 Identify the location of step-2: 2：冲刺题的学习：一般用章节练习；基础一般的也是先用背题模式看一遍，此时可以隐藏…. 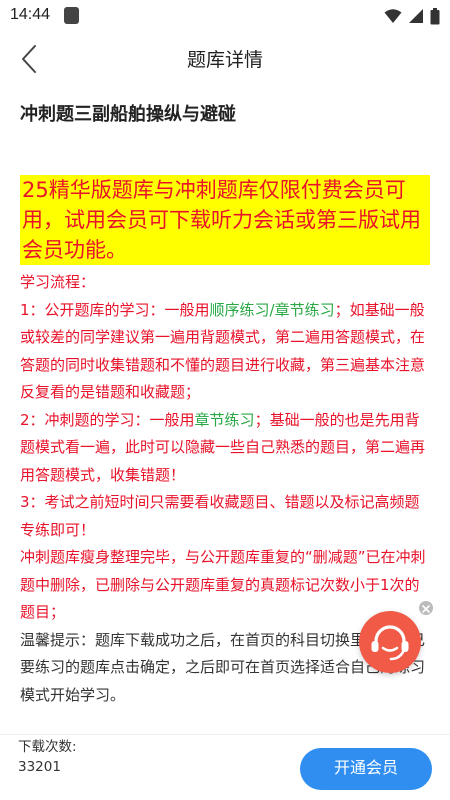
(225, 448).